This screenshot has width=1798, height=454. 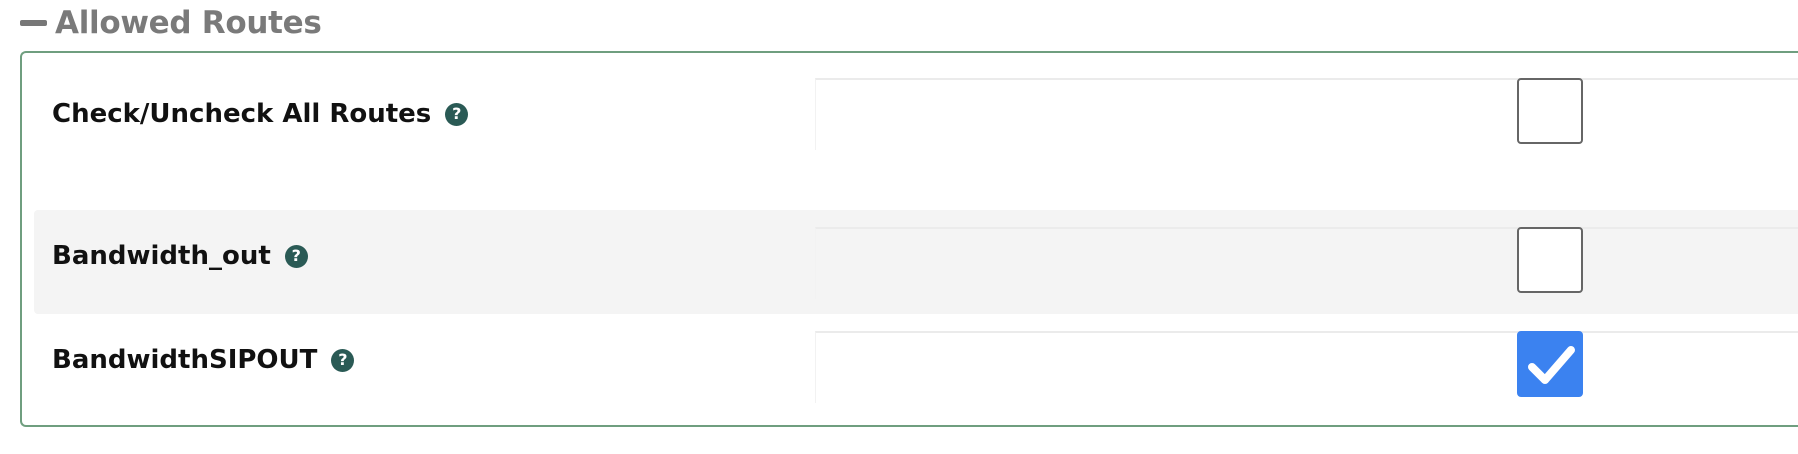 I want to click on section-header-allowed-routes: Allowed Routes, so click(x=171, y=23).